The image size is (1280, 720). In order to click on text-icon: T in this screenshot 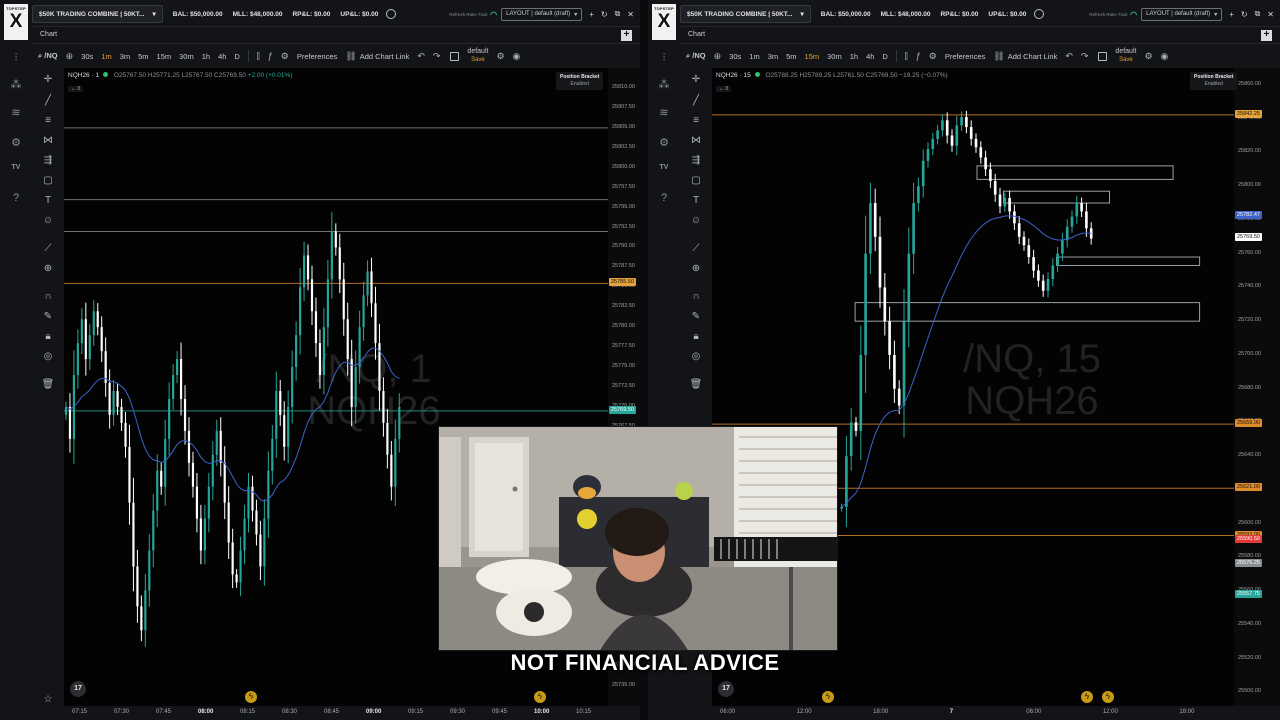, I will do `click(48, 200)`.